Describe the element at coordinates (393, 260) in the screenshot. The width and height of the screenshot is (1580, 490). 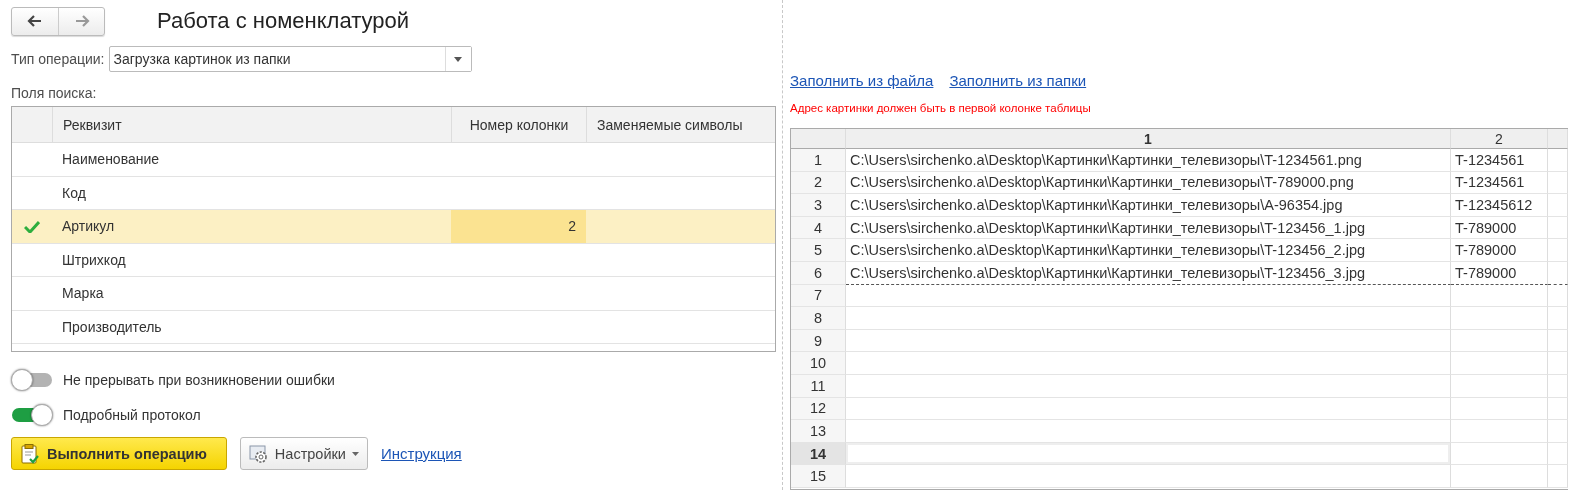
I see `table-row: Штрихкод` at that location.